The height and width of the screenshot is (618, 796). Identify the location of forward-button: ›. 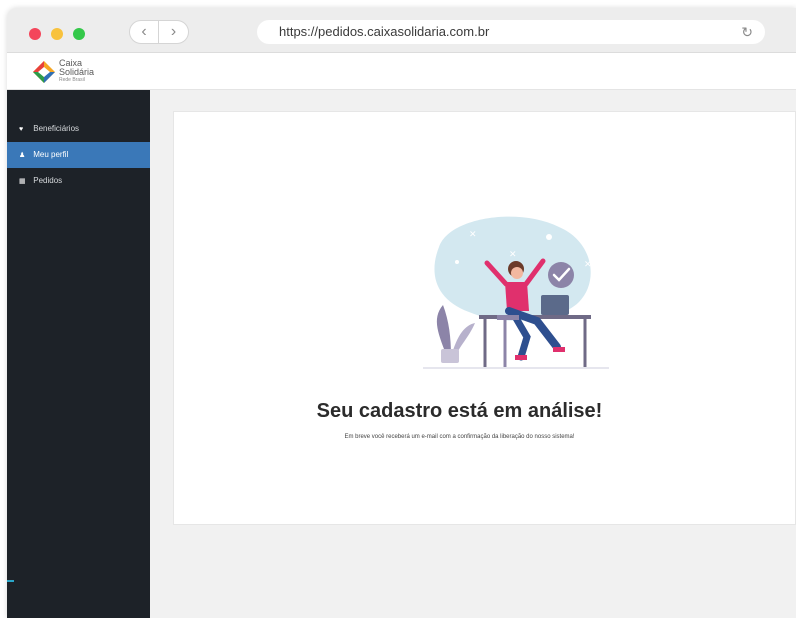
(174, 32).